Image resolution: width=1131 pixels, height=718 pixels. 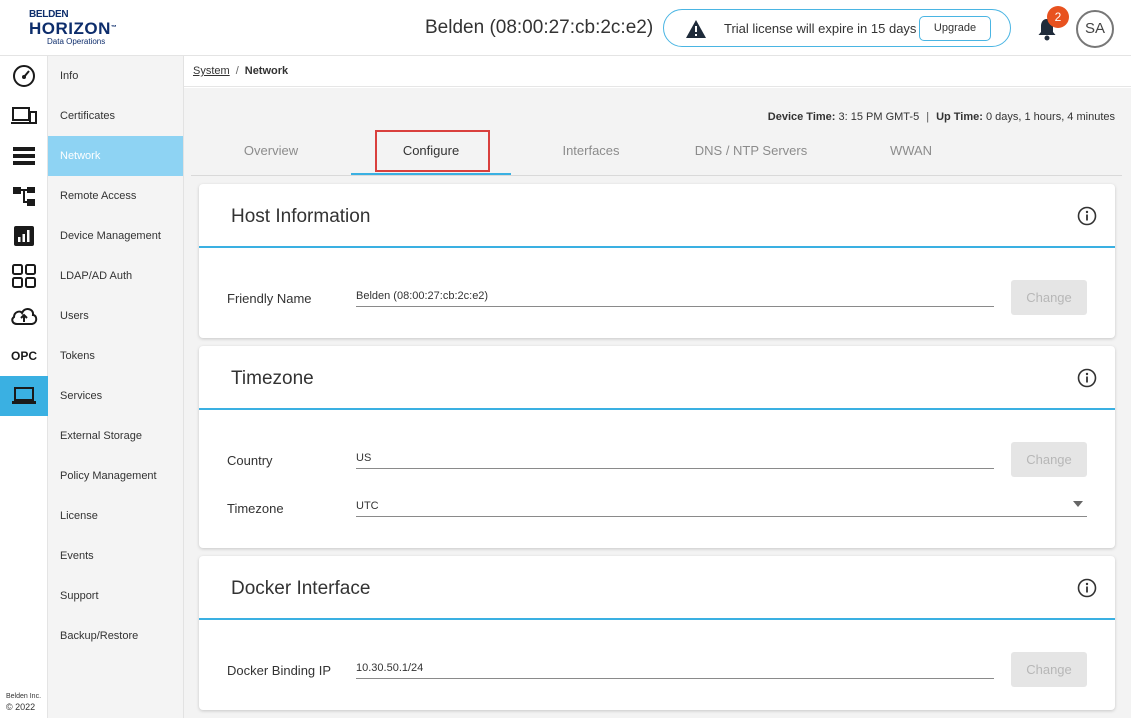 I want to click on warning-icon, so click(x=696, y=29).